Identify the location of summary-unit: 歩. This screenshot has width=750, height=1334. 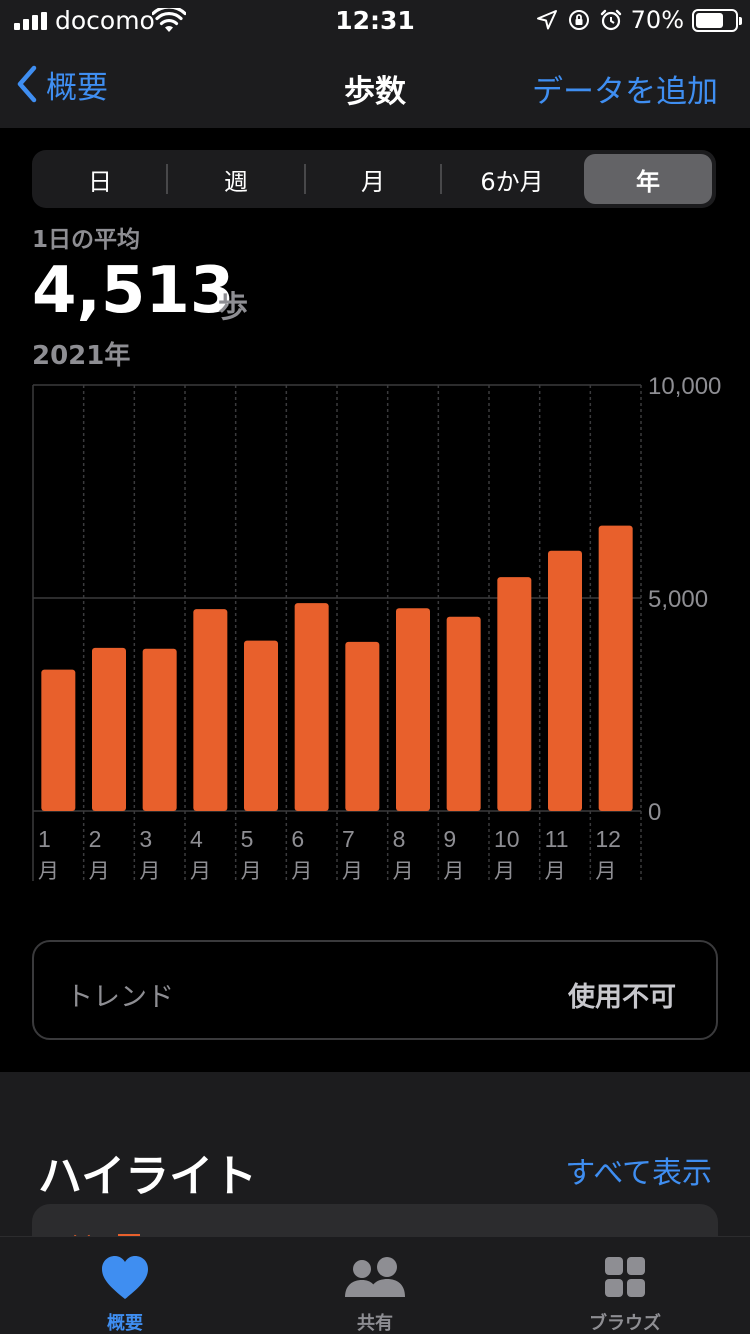
(233, 307).